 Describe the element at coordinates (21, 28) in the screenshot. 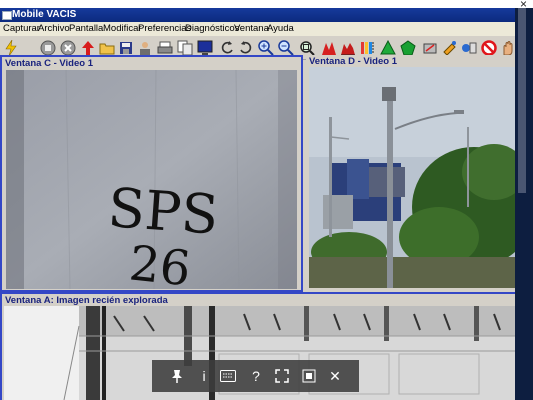

I see `menu-capturar: Capturar` at that location.